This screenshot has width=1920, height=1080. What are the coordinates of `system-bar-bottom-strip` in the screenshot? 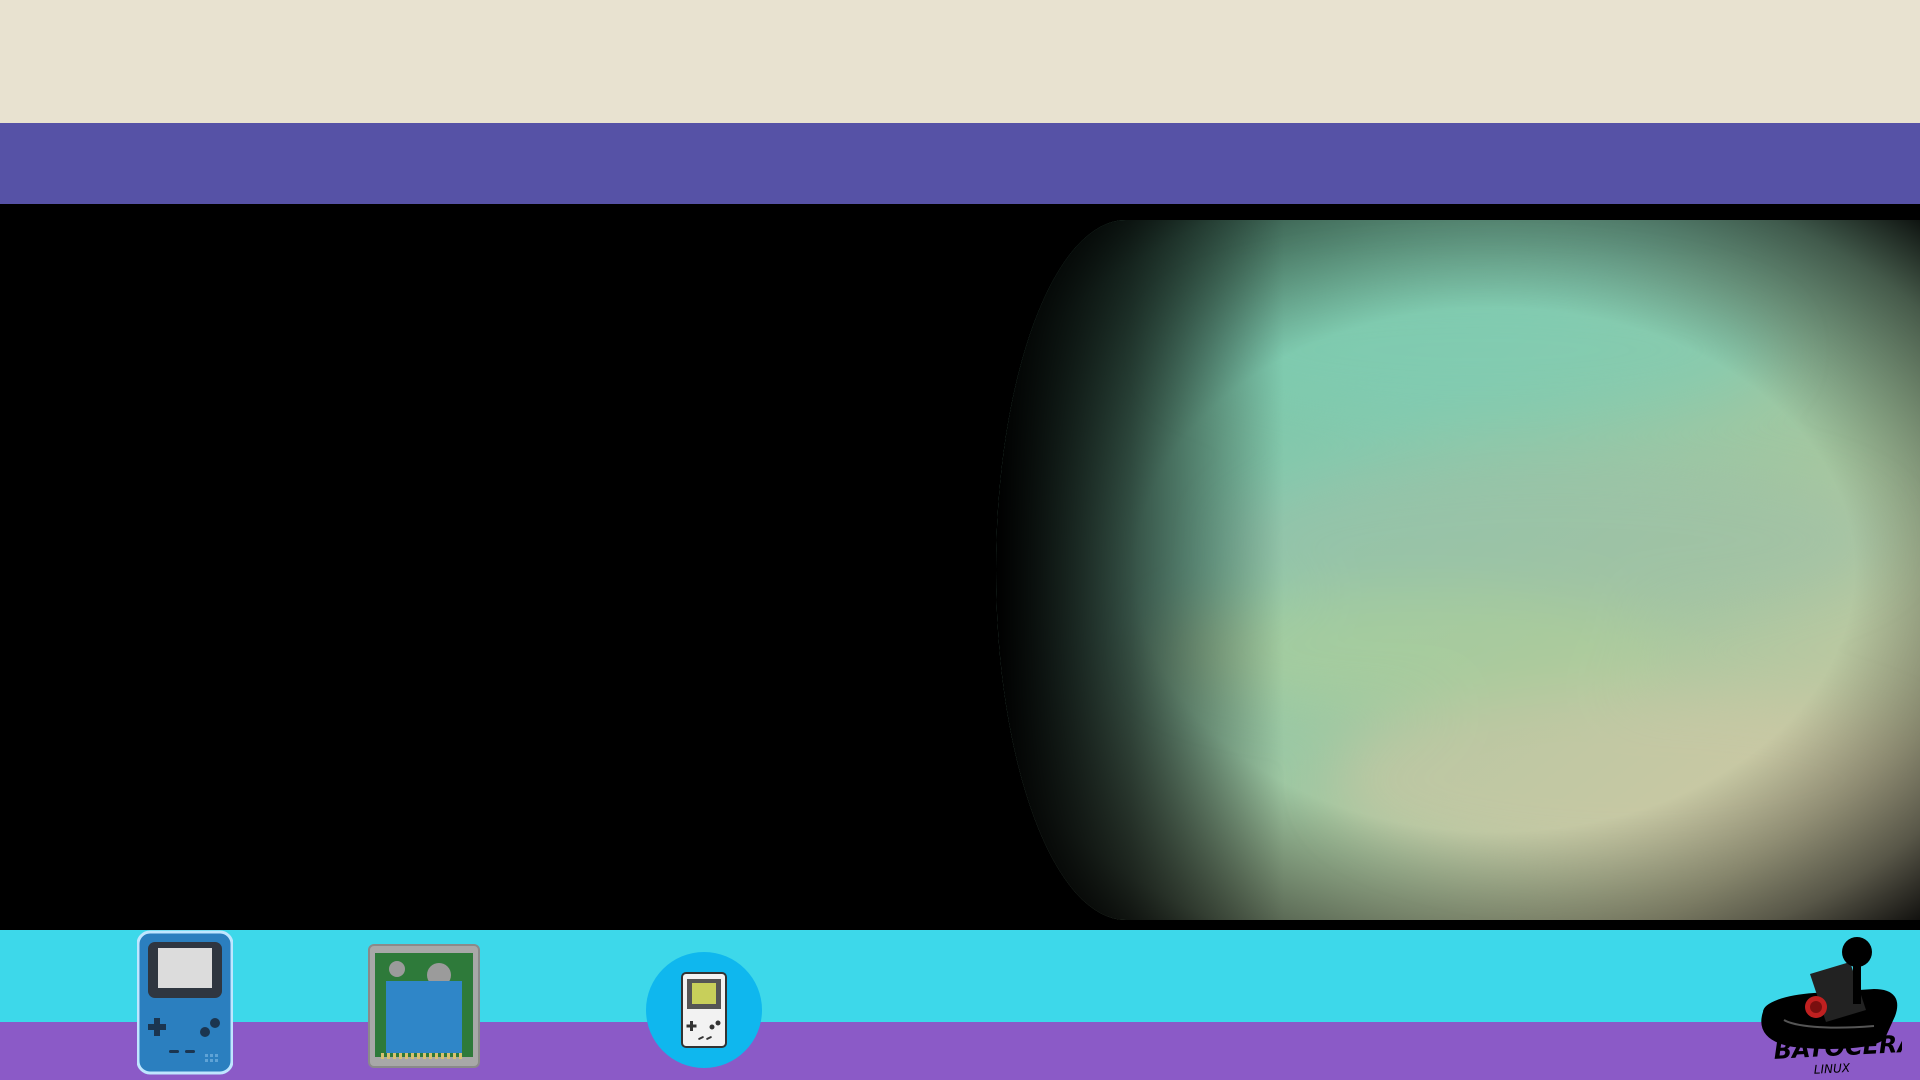 It's located at (960, 1051).